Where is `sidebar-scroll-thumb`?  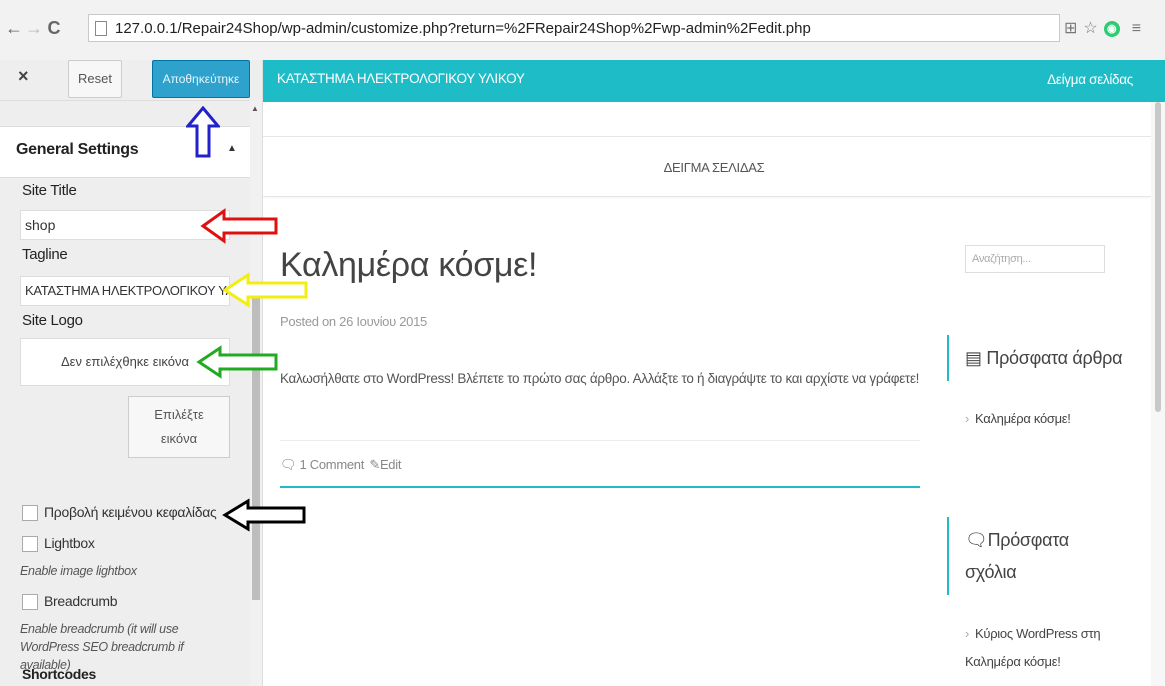
sidebar-scroll-thumb is located at coordinates (256, 445).